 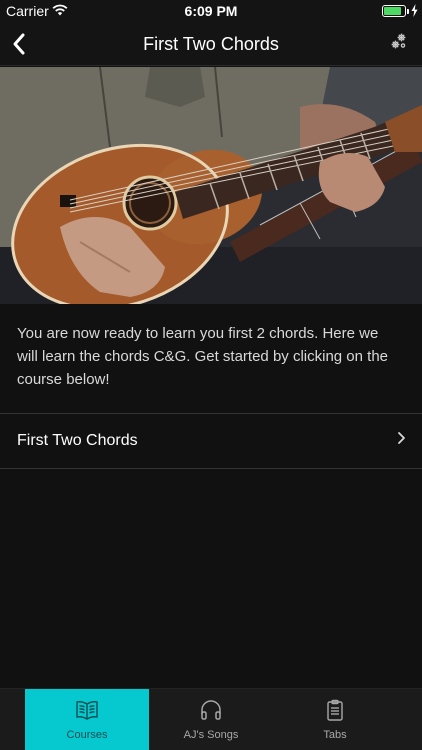 What do you see at coordinates (211, 710) in the screenshot?
I see `headphones-icon` at bounding box center [211, 710].